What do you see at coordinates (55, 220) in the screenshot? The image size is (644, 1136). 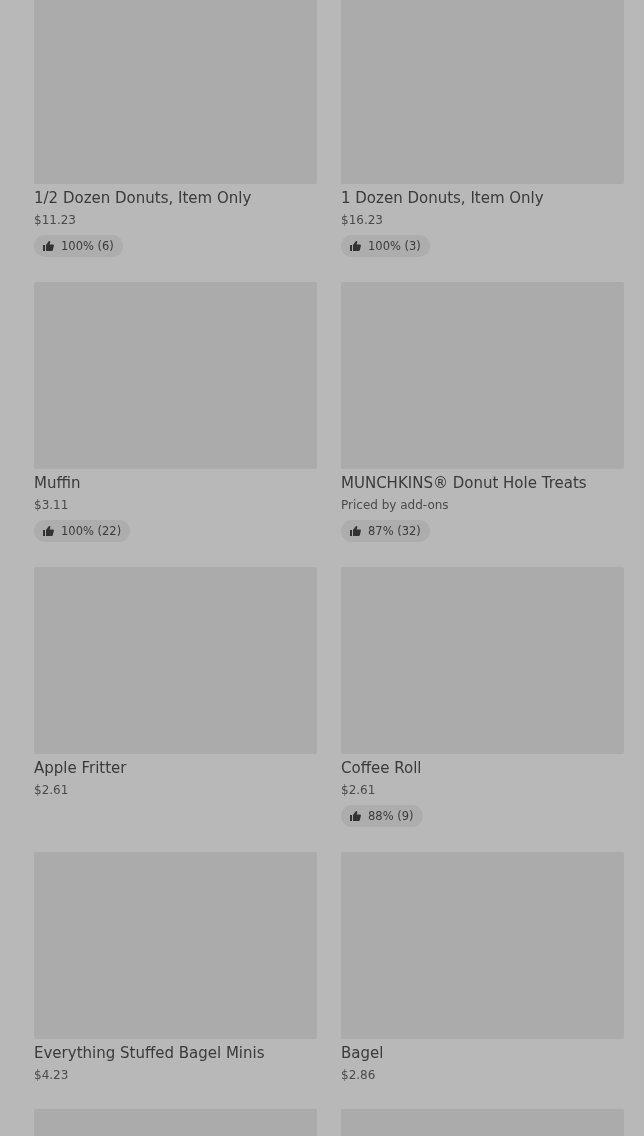 I see `product-price: $11.23` at bounding box center [55, 220].